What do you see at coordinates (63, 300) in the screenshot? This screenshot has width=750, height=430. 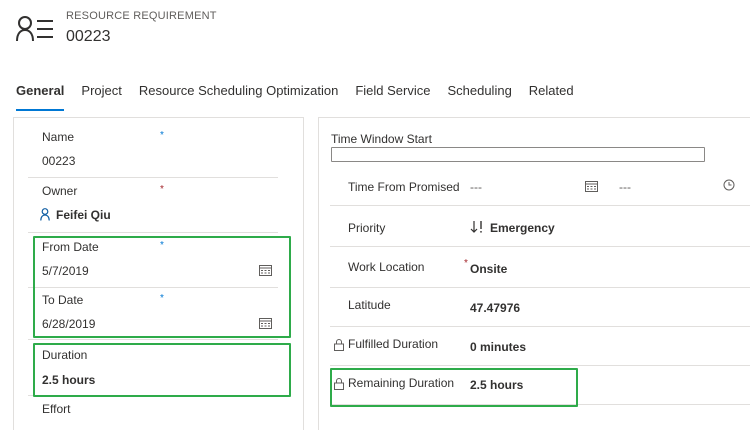 I see `to-date-label: To Date` at bounding box center [63, 300].